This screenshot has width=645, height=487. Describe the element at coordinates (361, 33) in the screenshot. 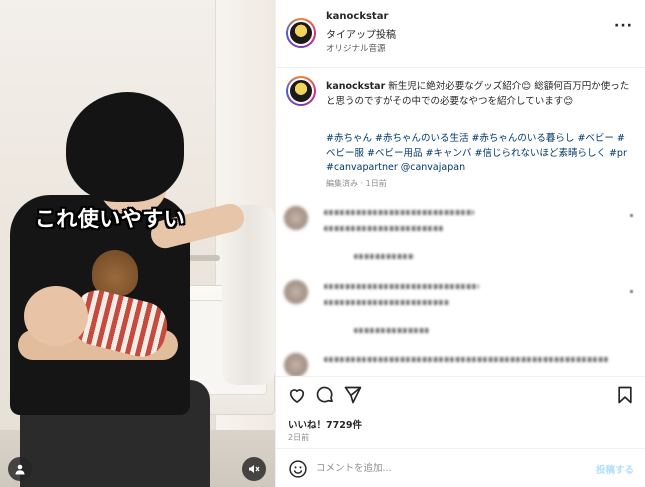

I see `paid-partnership-label: タイアップ投稿` at that location.